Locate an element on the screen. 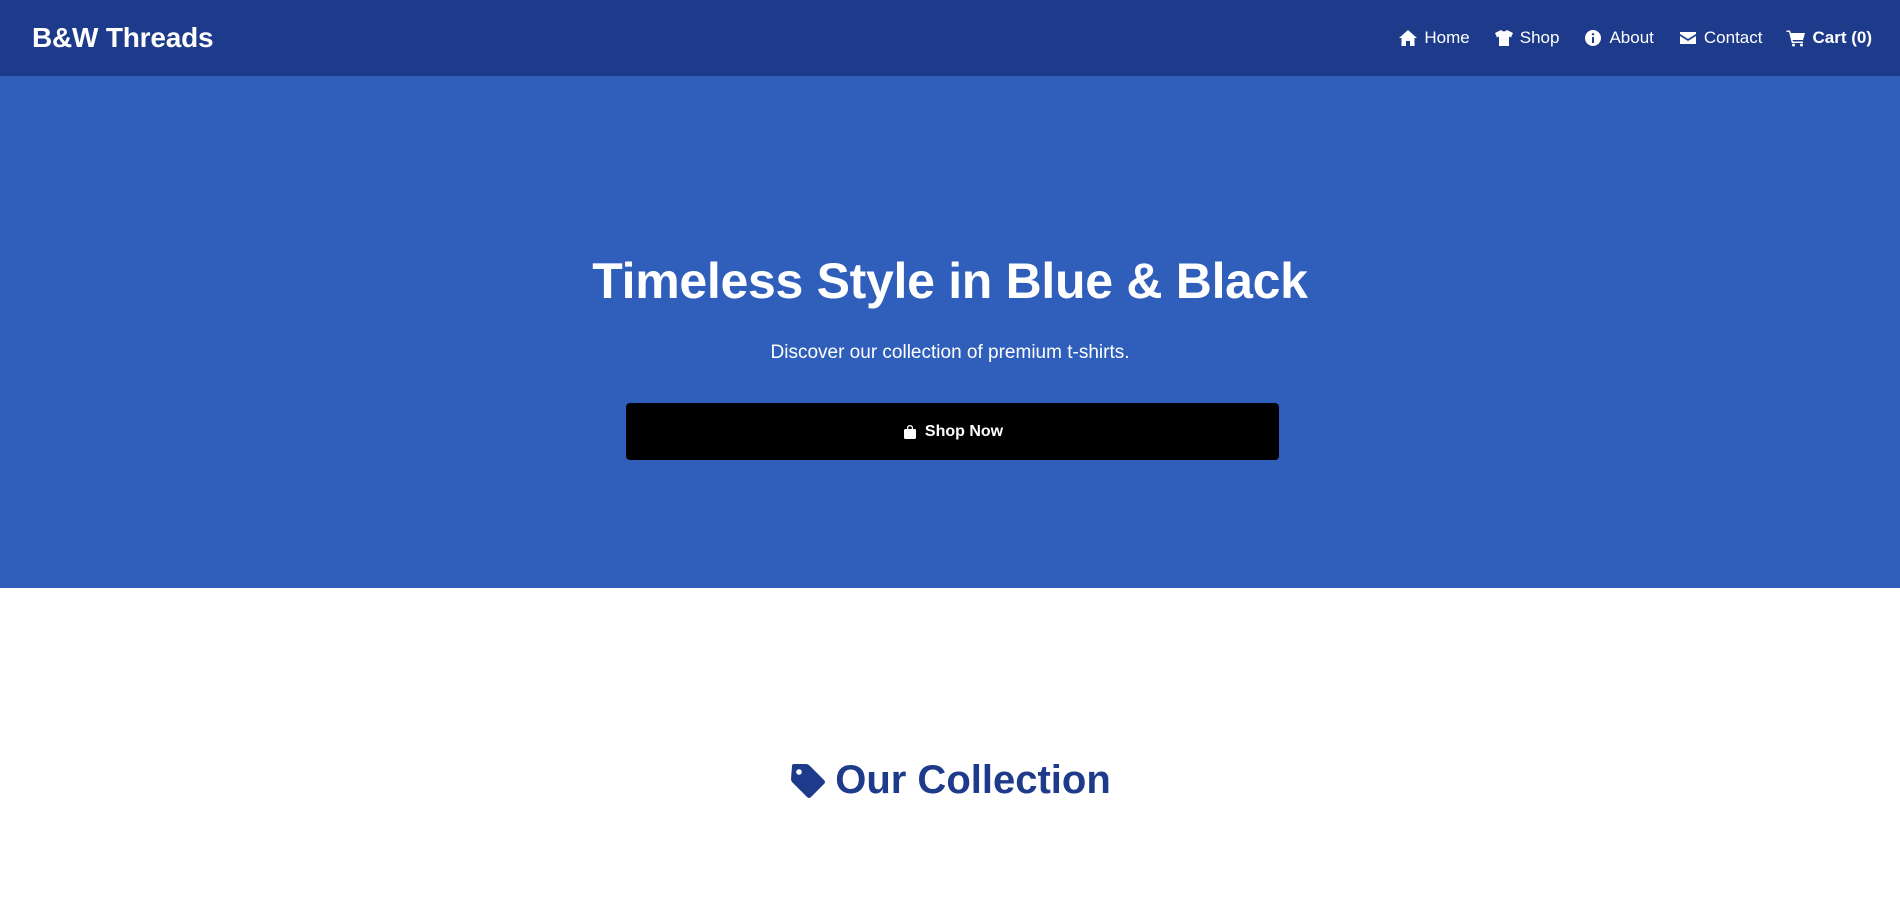 This screenshot has width=1900, height=904. tag-icon is located at coordinates (808, 781).